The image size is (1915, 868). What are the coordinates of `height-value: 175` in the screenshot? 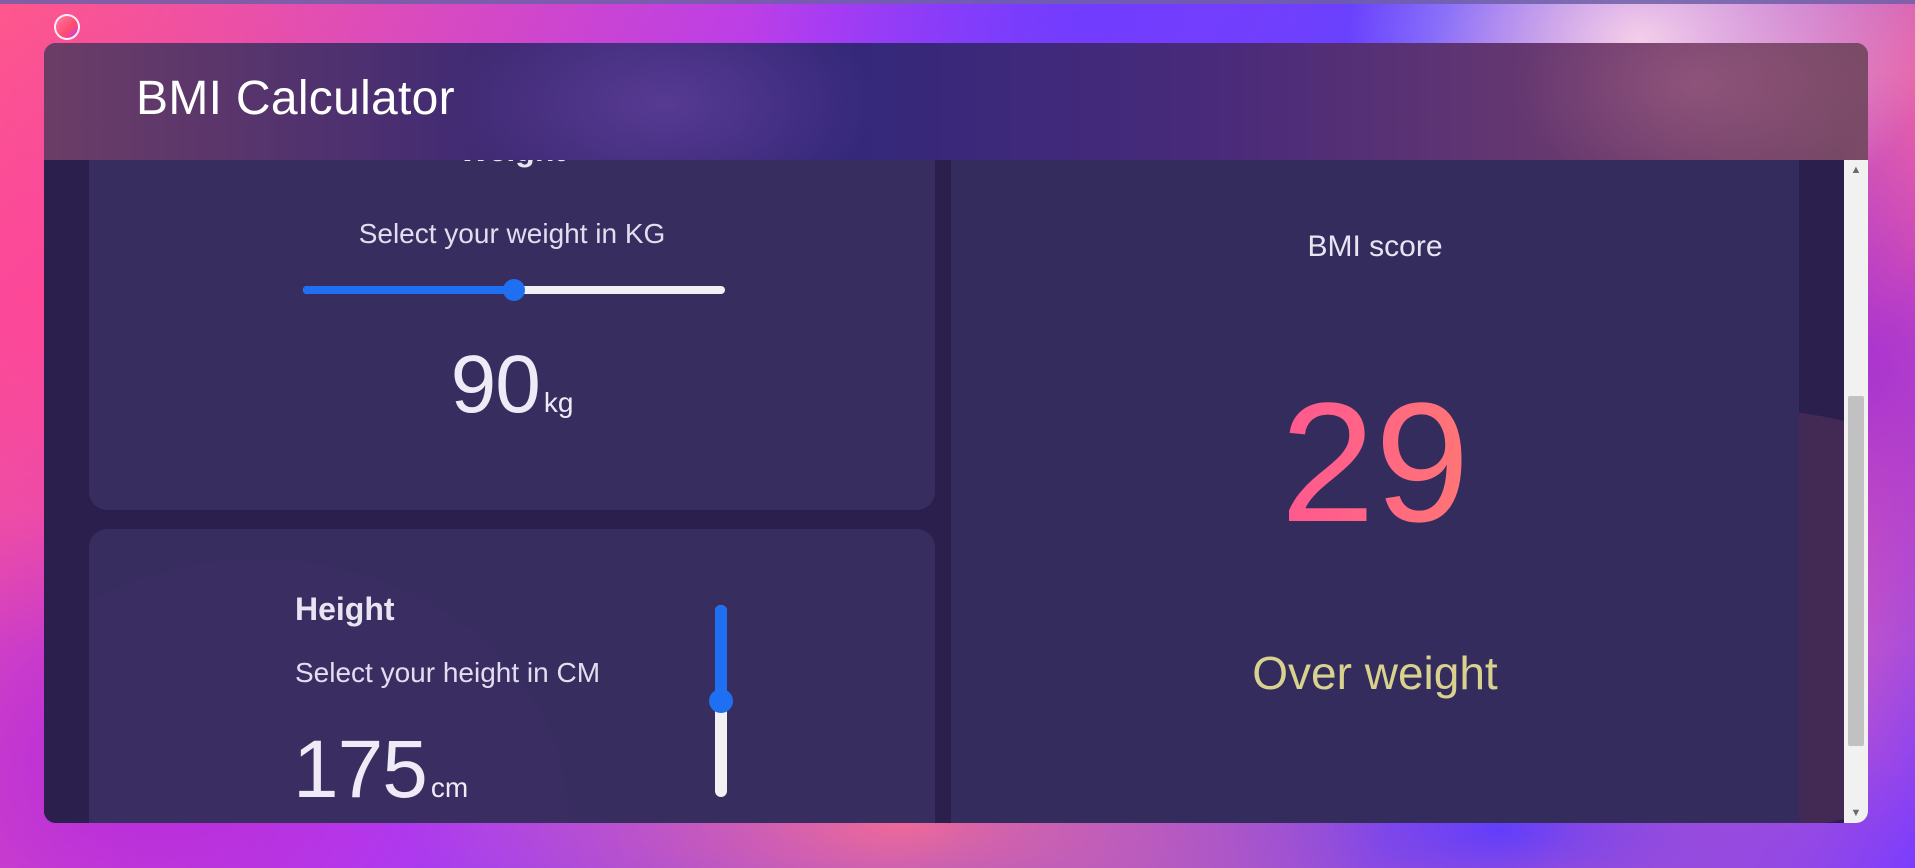 It's located at (360, 769).